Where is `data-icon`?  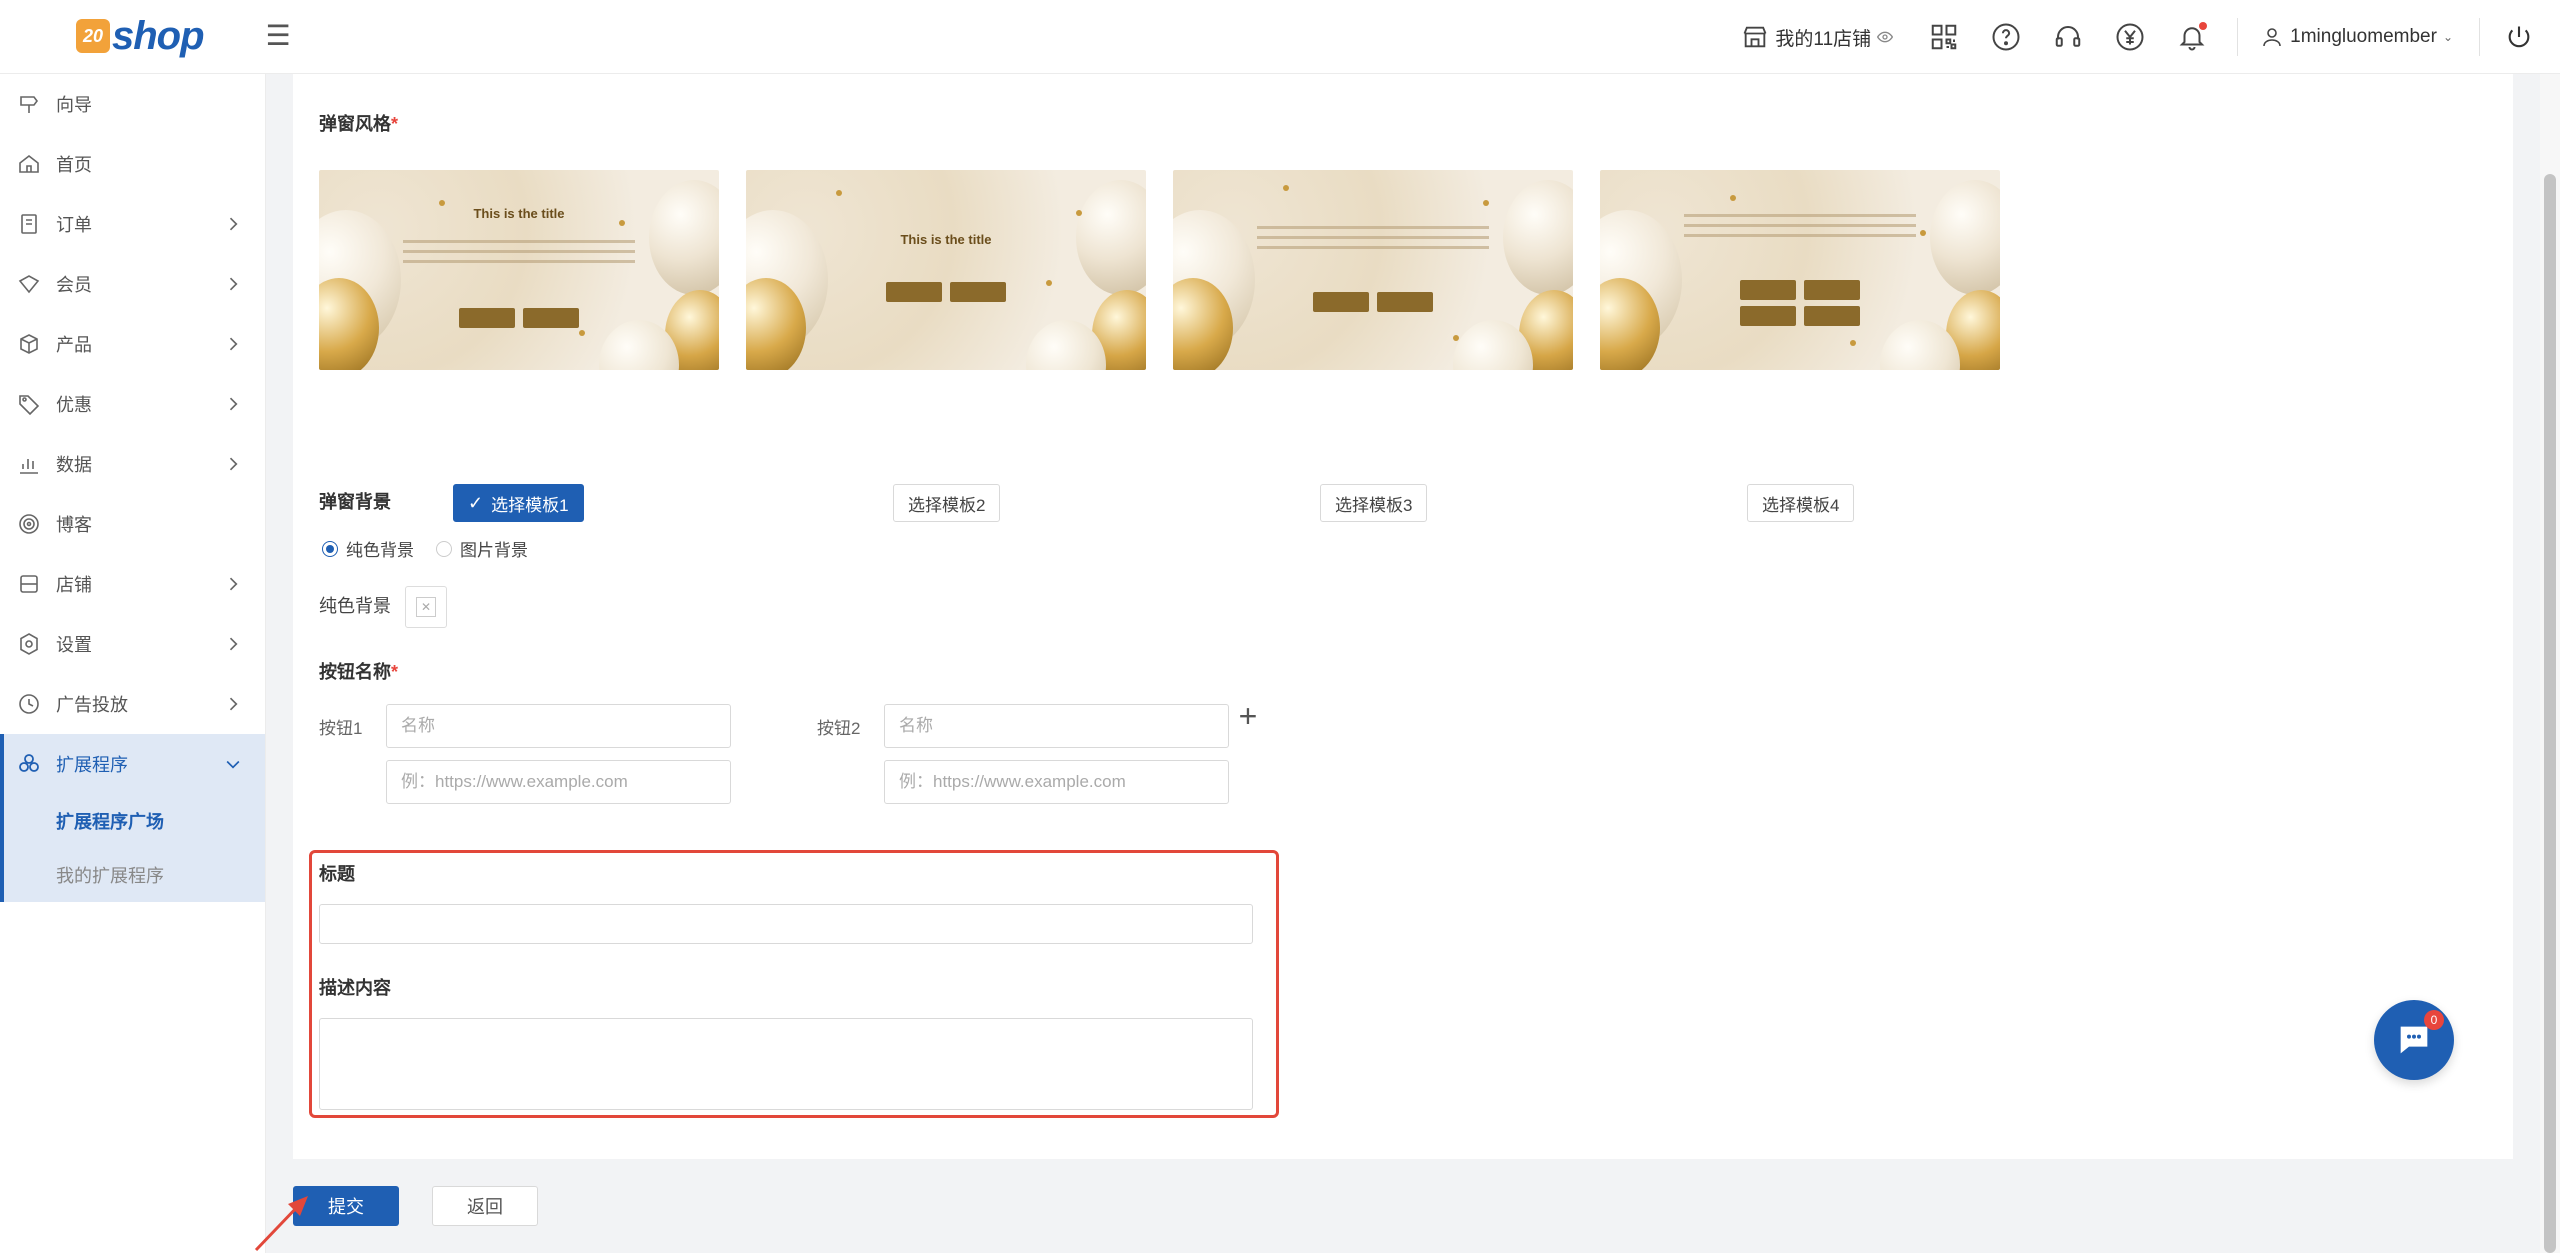
data-icon is located at coordinates (29, 464).